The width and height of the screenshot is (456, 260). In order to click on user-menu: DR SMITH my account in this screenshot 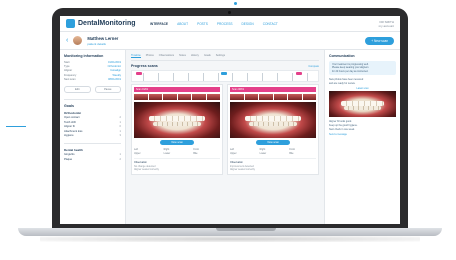, I will do `click(386, 24)`.